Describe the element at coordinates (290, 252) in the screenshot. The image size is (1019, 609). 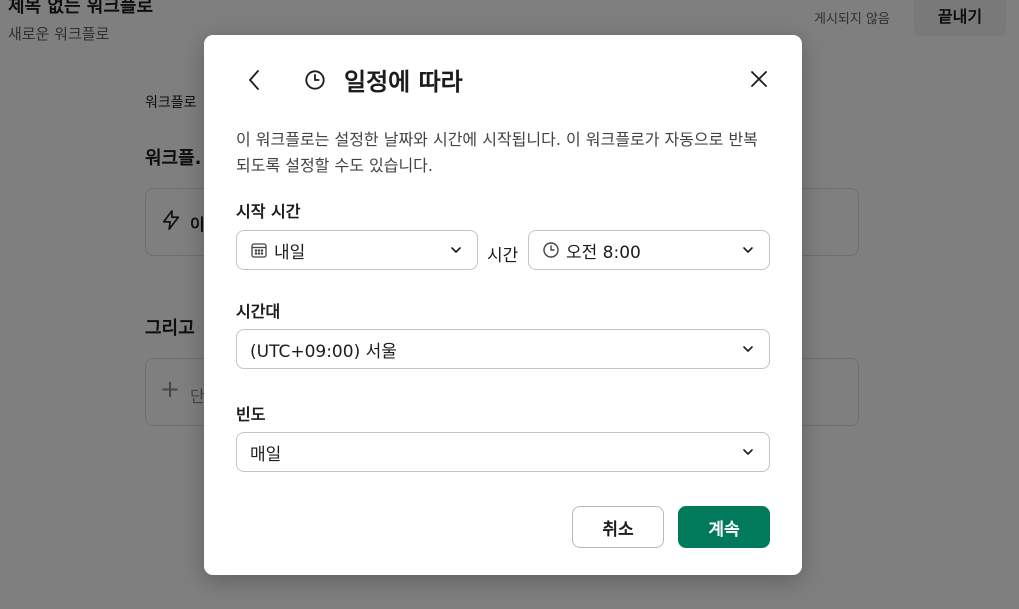
I see `date-select-value: 내일` at that location.